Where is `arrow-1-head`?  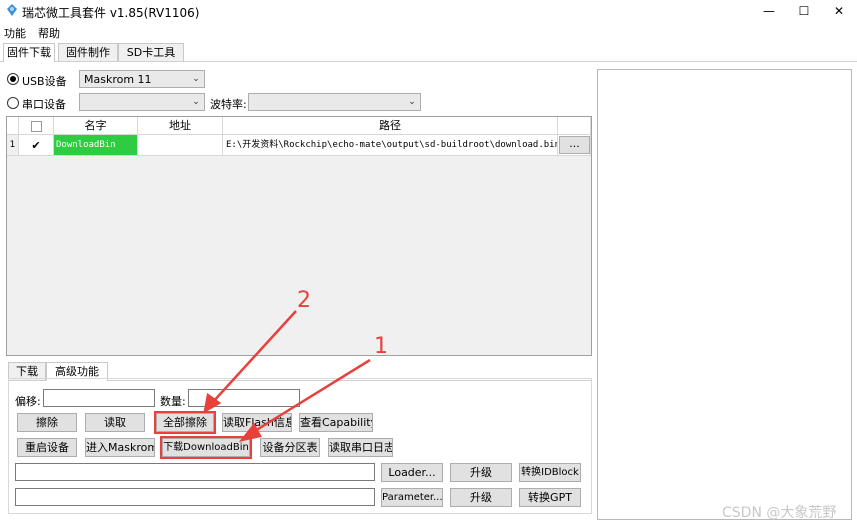 arrow-1-head is located at coordinates (250, 432).